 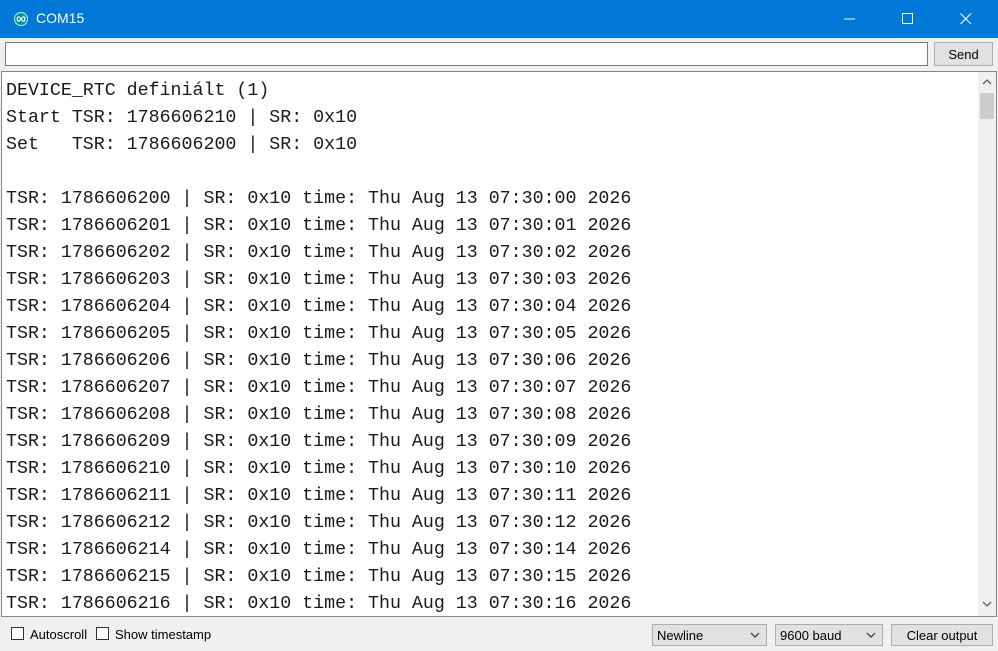 What do you see at coordinates (680, 635) in the screenshot?
I see `line-ending-value: Newline` at bounding box center [680, 635].